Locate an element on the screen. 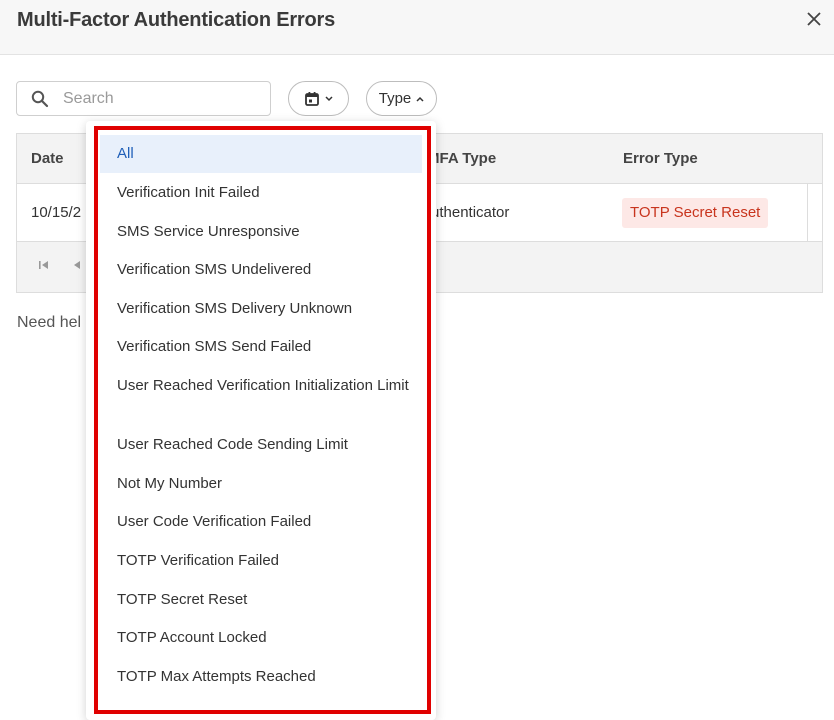  first-page-icon is located at coordinates (44, 265).